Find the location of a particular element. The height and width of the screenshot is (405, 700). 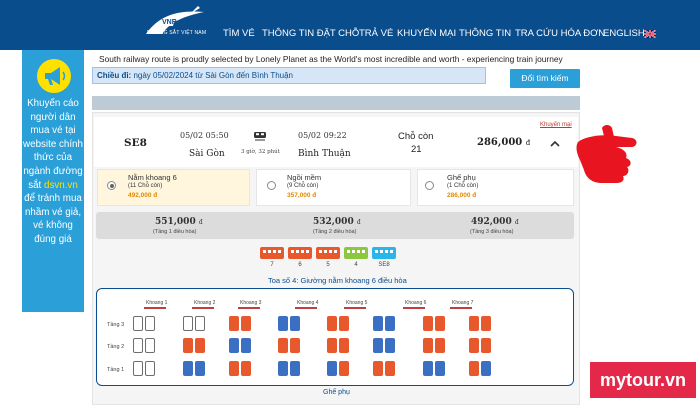

train-car-number: 6 is located at coordinates (300, 265).